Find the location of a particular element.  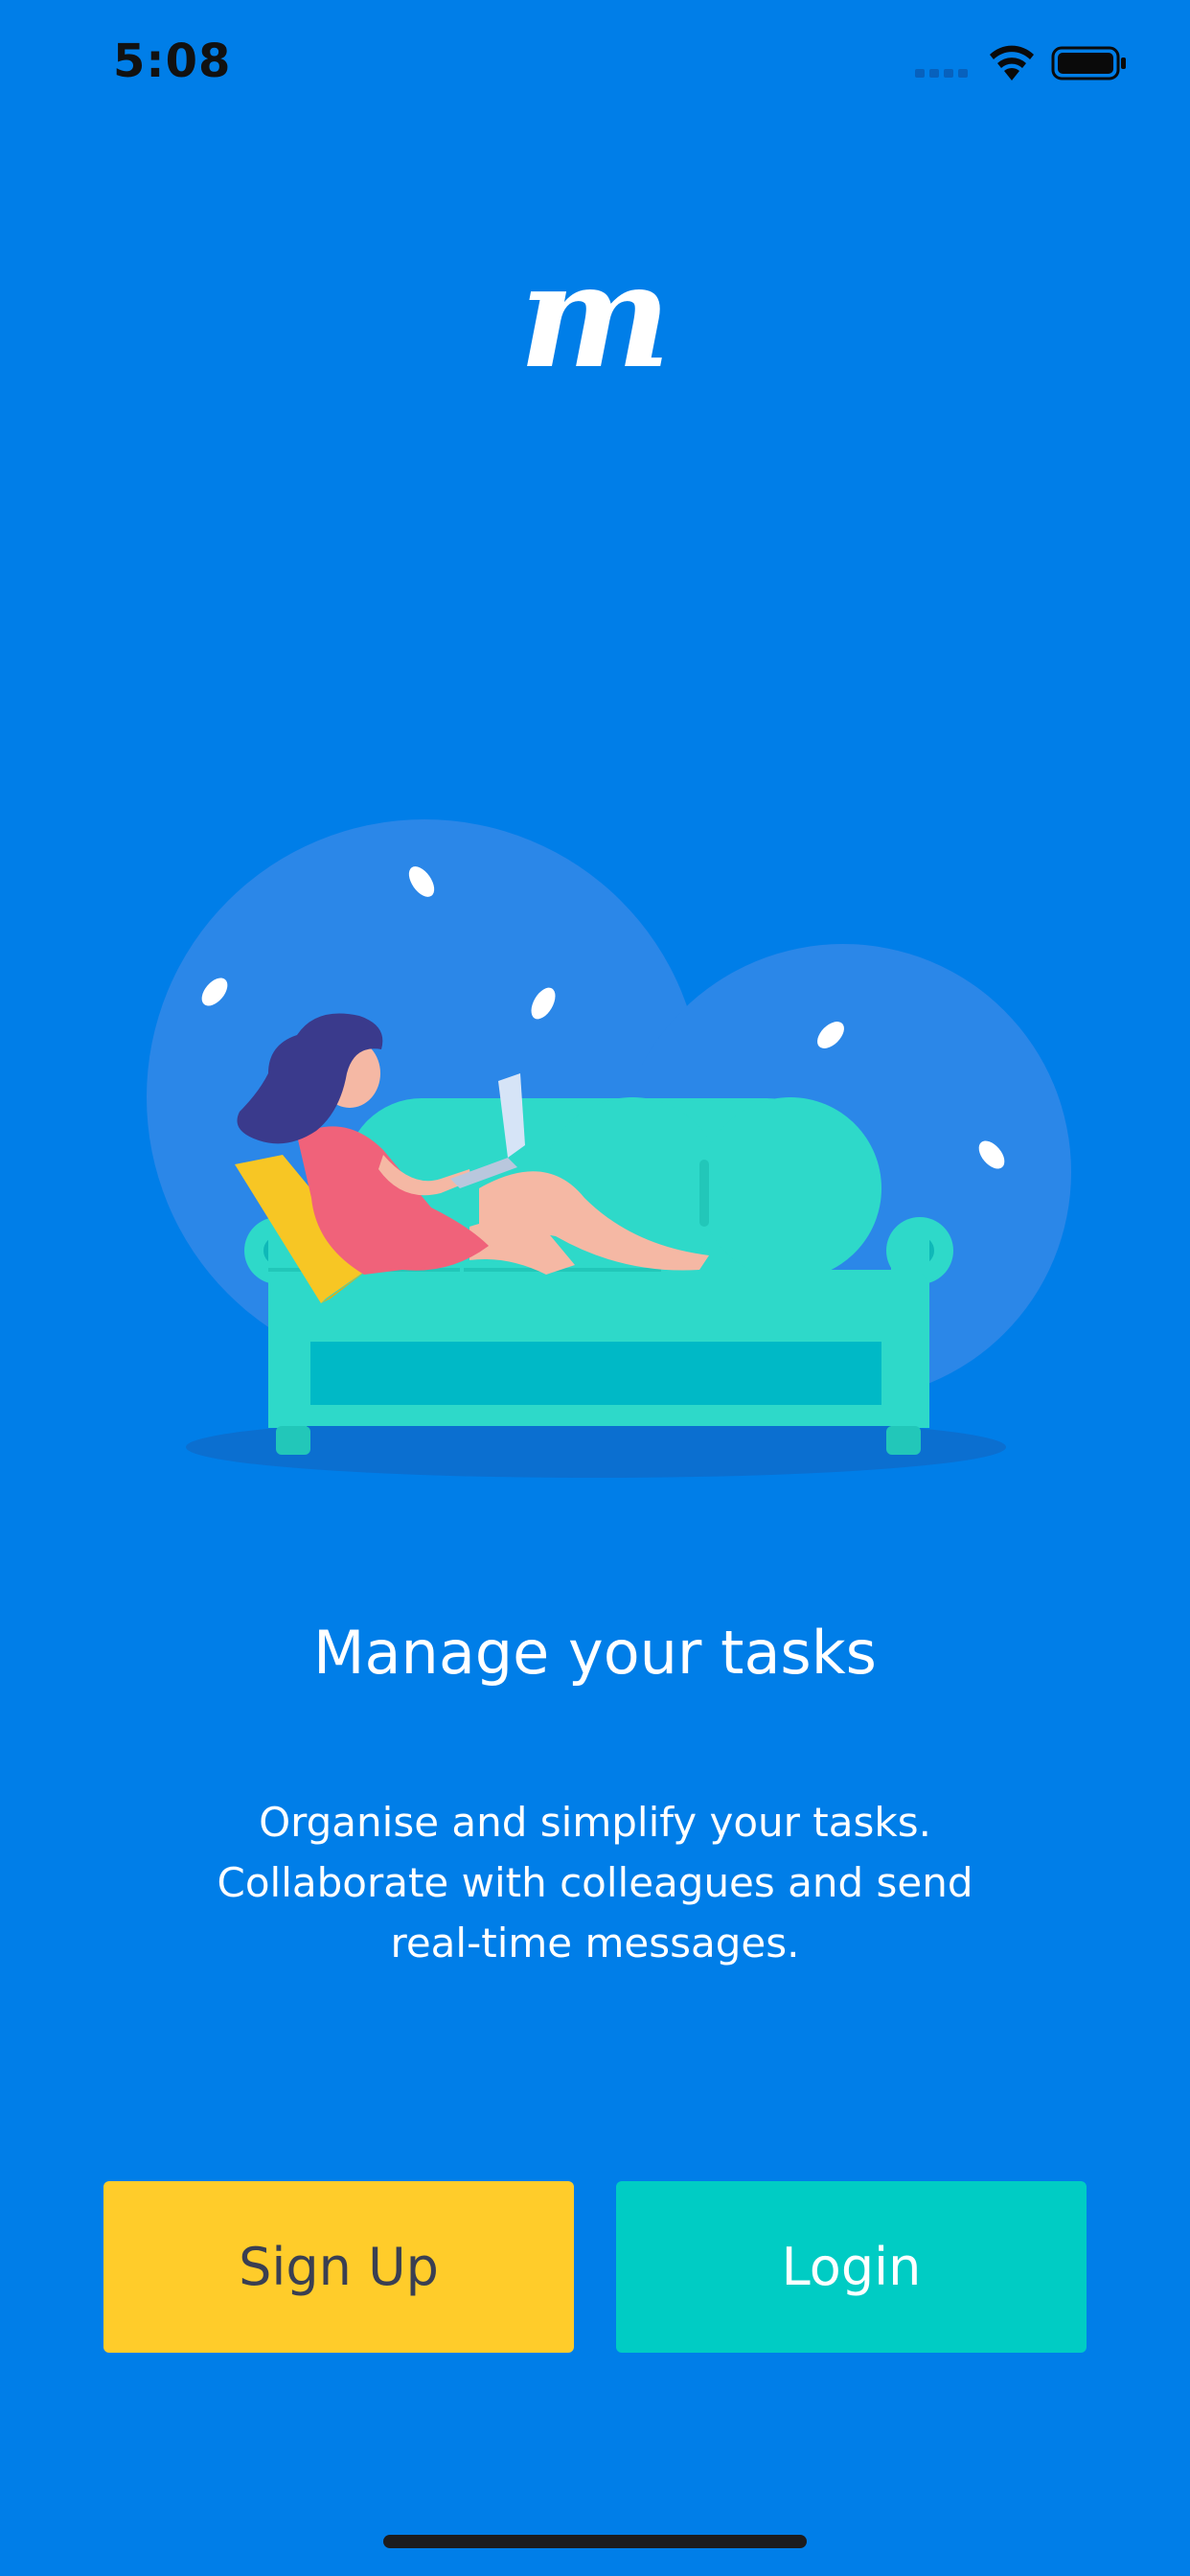

status-bar: 5:08 is located at coordinates (595, 67).